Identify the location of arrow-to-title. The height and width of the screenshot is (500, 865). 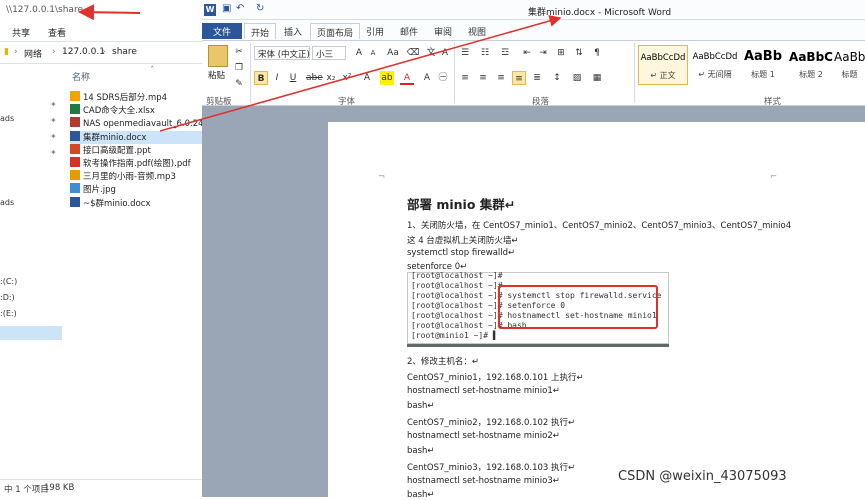
(109, 12).